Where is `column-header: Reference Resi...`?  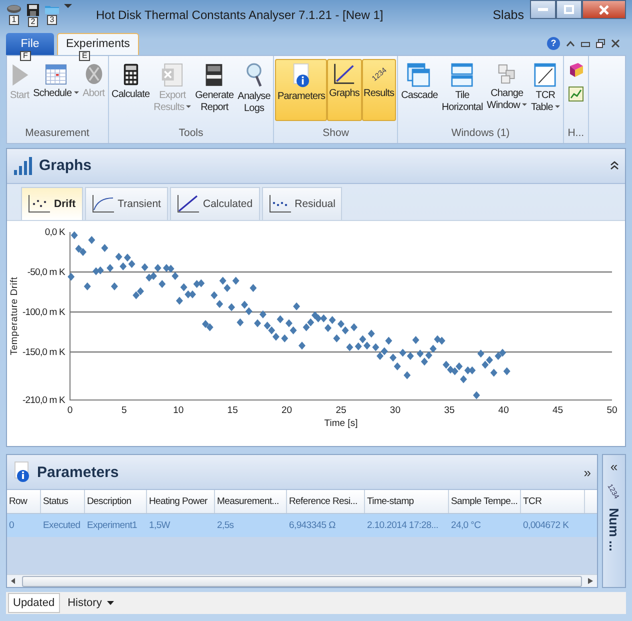
column-header: Reference Resi... is located at coordinates (326, 502).